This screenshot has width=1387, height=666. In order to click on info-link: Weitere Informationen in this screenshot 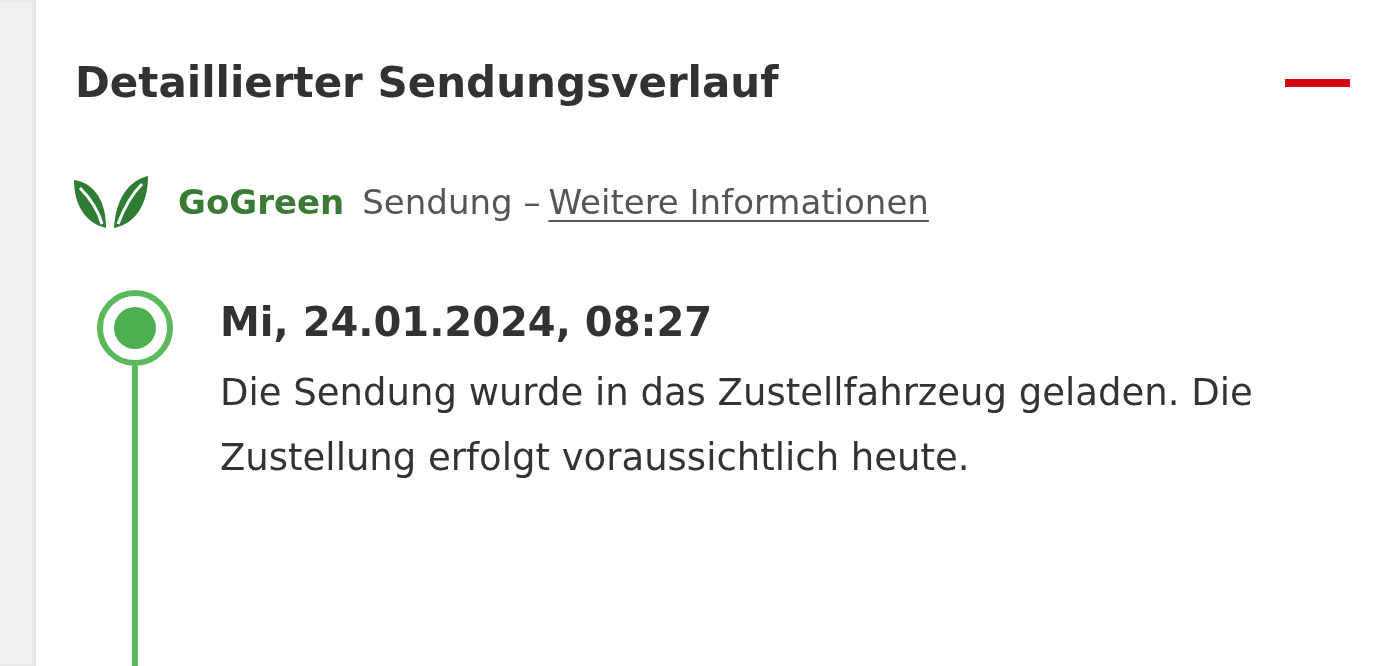, I will do `click(738, 202)`.